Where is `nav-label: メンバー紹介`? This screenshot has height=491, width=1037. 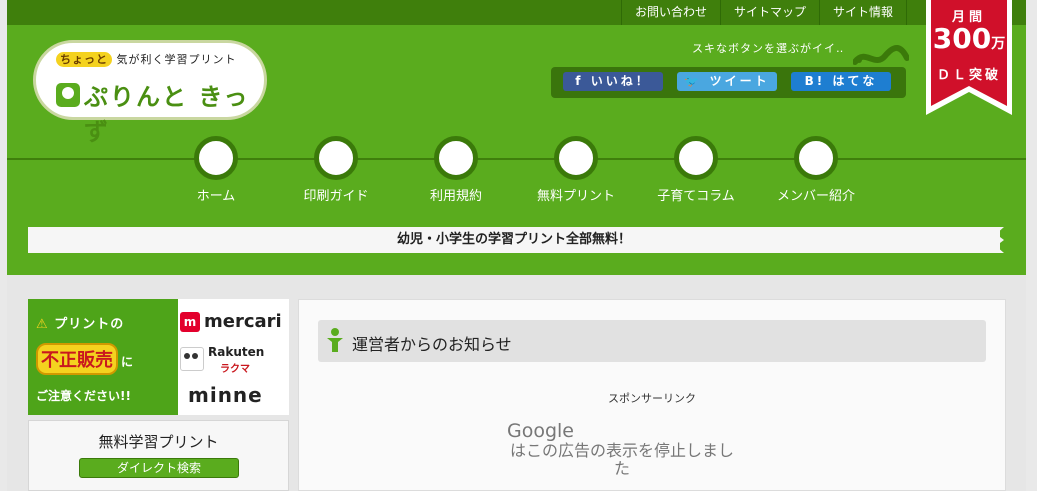 nav-label: メンバー紹介 is located at coordinates (815, 196).